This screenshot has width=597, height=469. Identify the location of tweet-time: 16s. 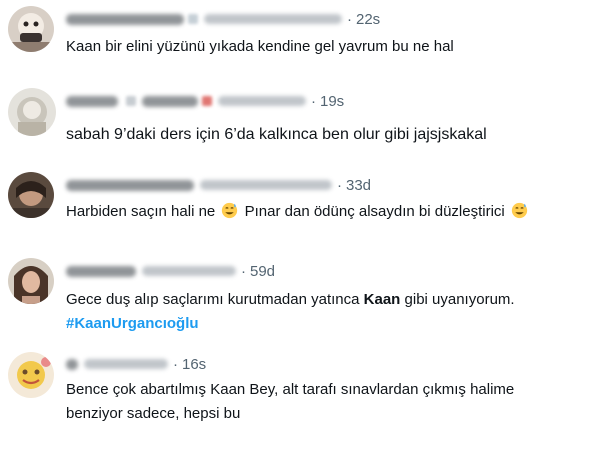
(194, 364).